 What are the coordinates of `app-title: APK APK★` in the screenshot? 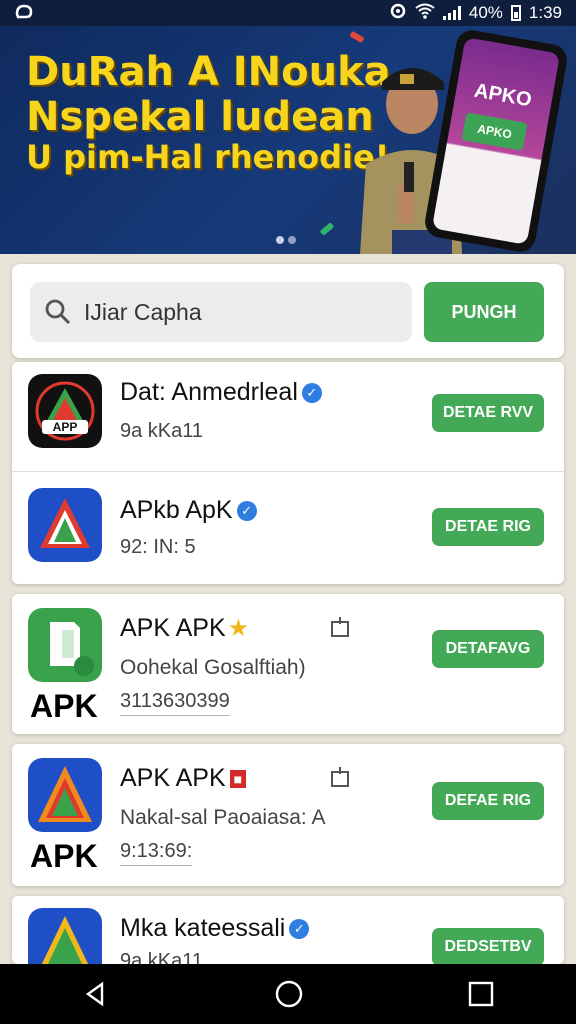 It's located at (184, 628).